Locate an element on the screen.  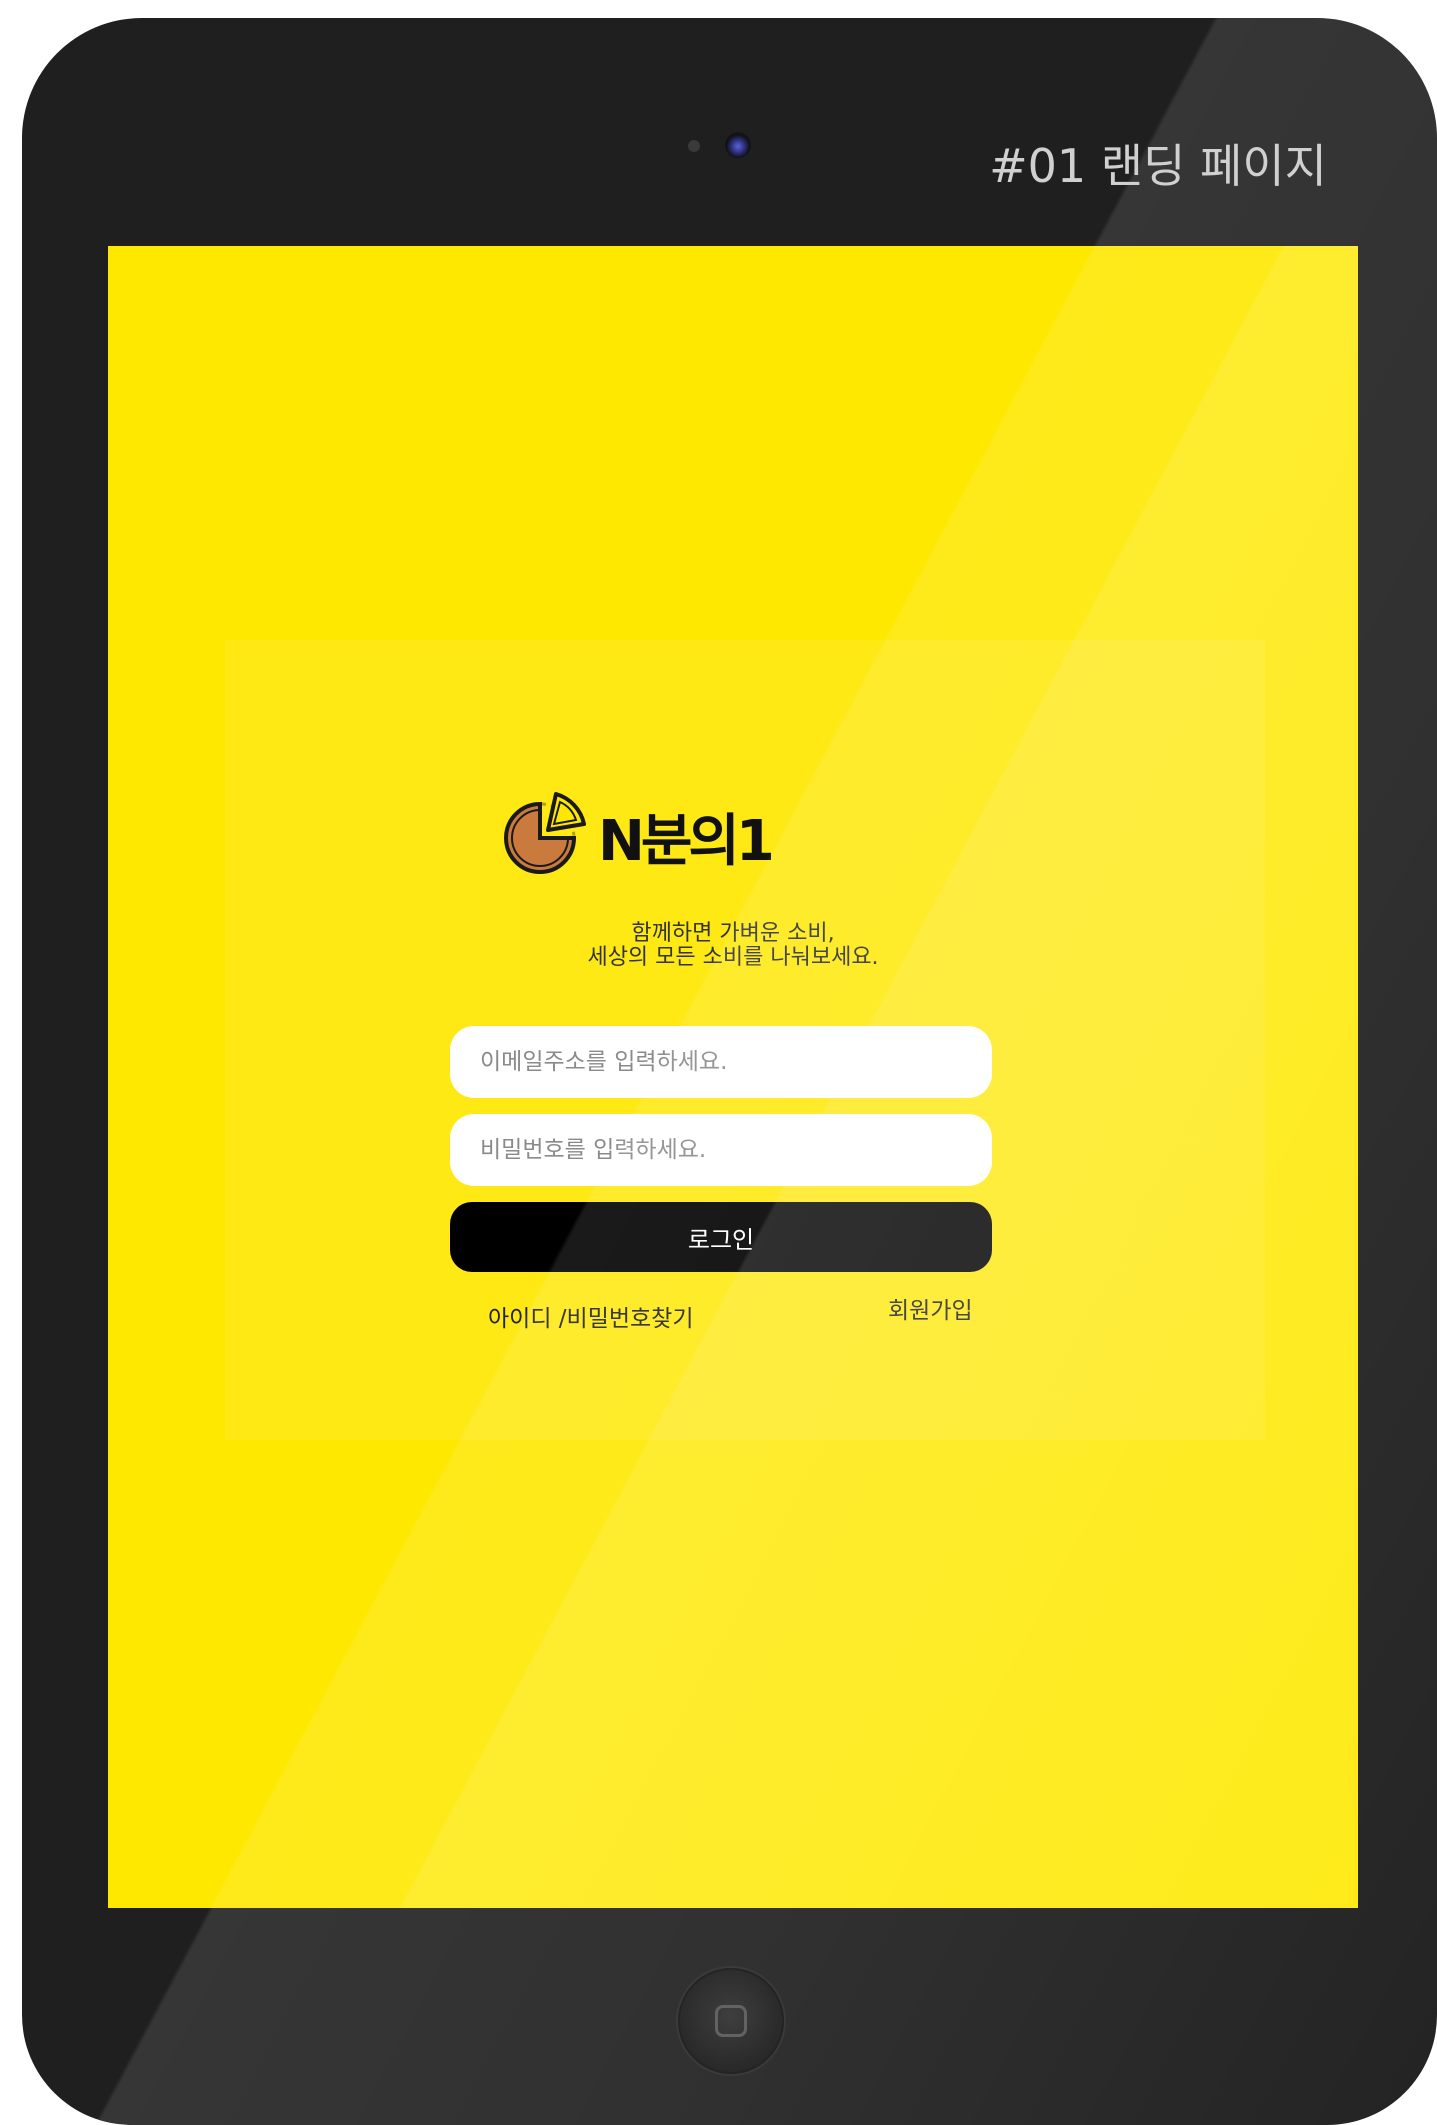
camera-icon is located at coordinates (738, 145).